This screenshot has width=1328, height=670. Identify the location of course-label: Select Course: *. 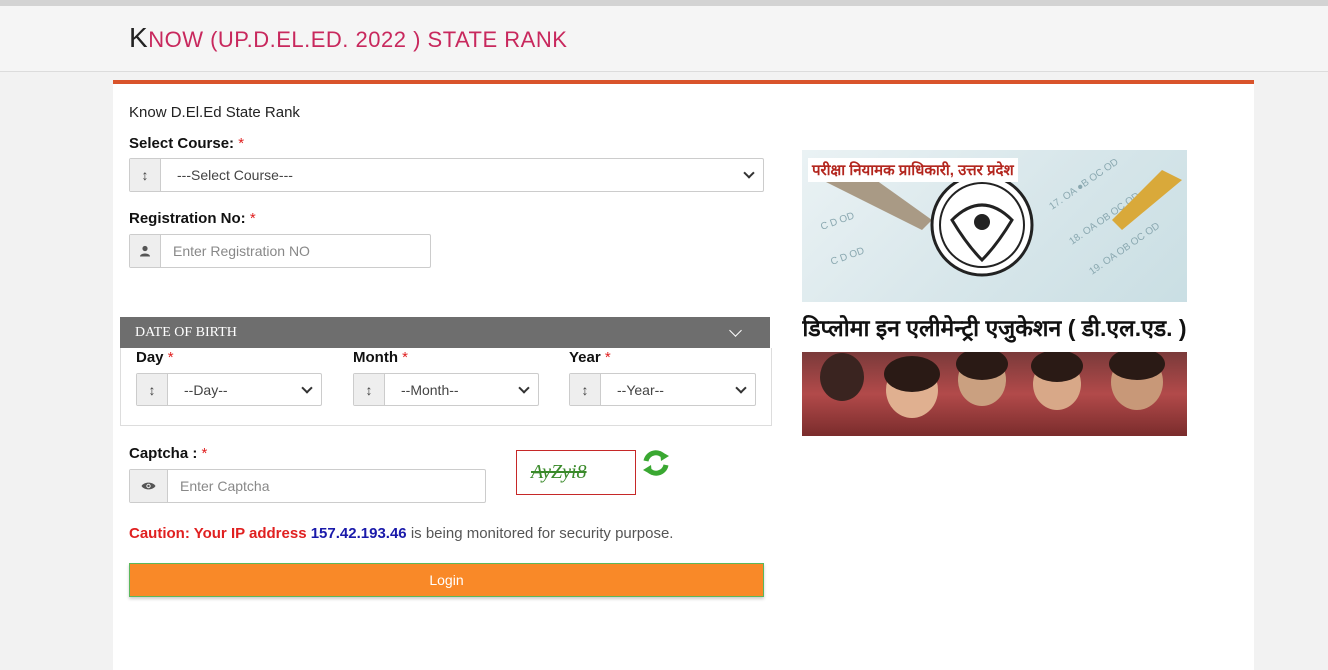
(187, 143).